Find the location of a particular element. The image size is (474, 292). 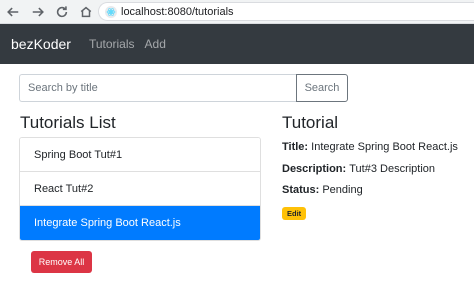

title-value: Integrate Spring Boot React.js is located at coordinates (384, 147).